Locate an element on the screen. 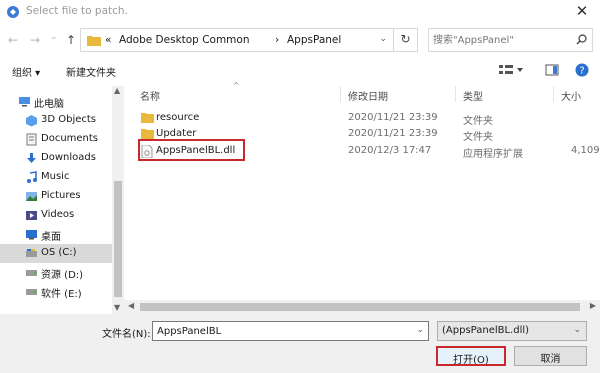 This screenshot has height=373, width=600. file-size: 4,109 is located at coordinates (585, 150).